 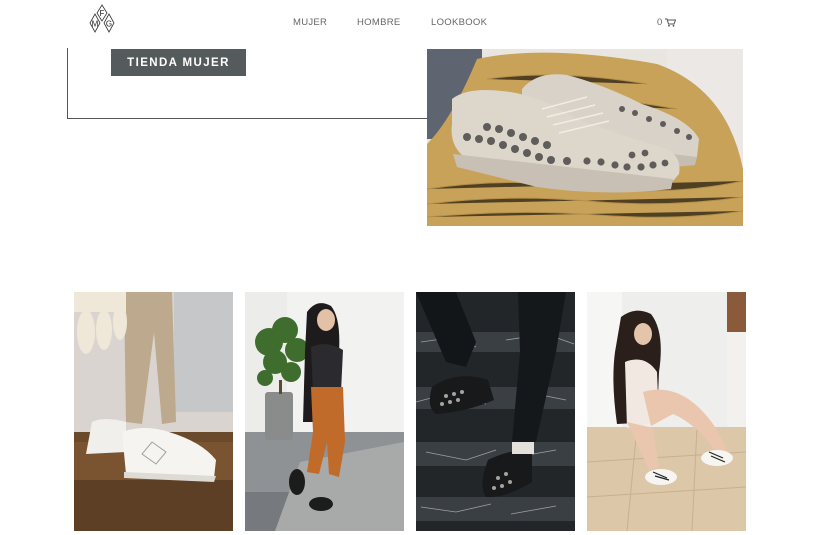 I want to click on nav-lookbook: LOOKBOOK, so click(x=459, y=22).